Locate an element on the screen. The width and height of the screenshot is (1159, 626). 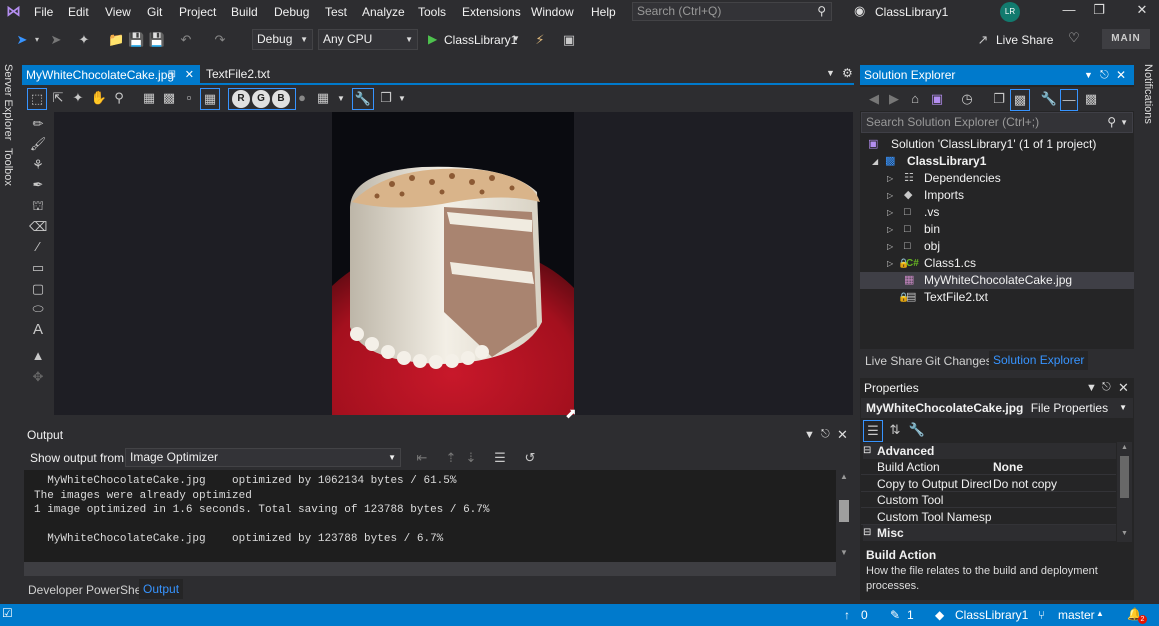
save-icon: 💾 is located at coordinates (136, 40).